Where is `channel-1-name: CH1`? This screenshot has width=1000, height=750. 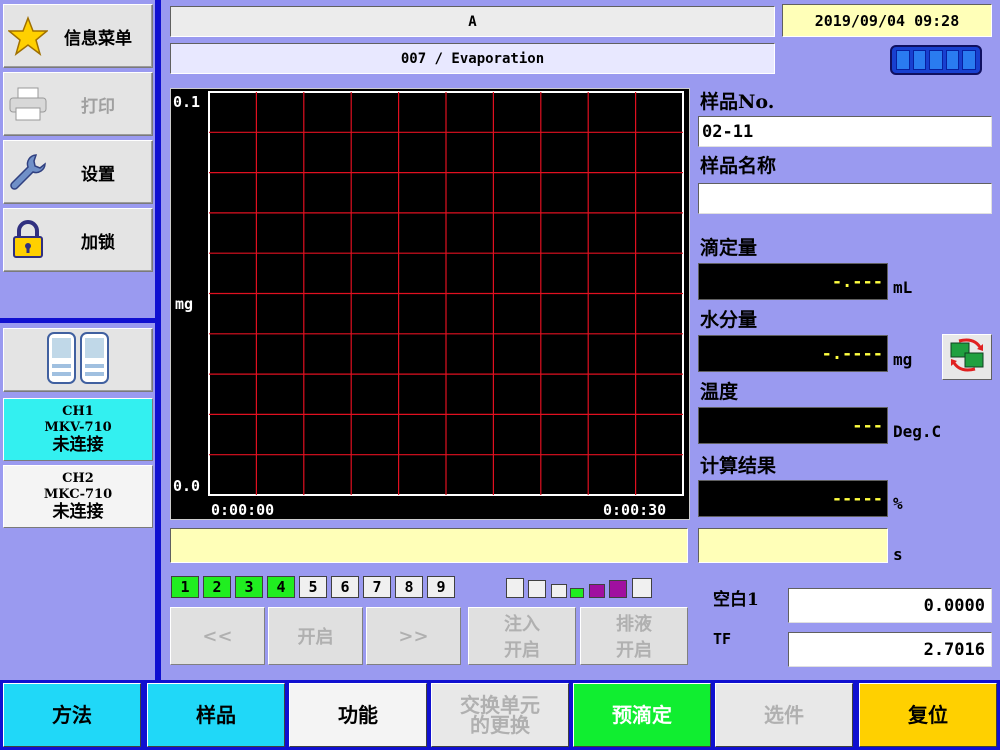 channel-1-name: CH1 is located at coordinates (78, 411).